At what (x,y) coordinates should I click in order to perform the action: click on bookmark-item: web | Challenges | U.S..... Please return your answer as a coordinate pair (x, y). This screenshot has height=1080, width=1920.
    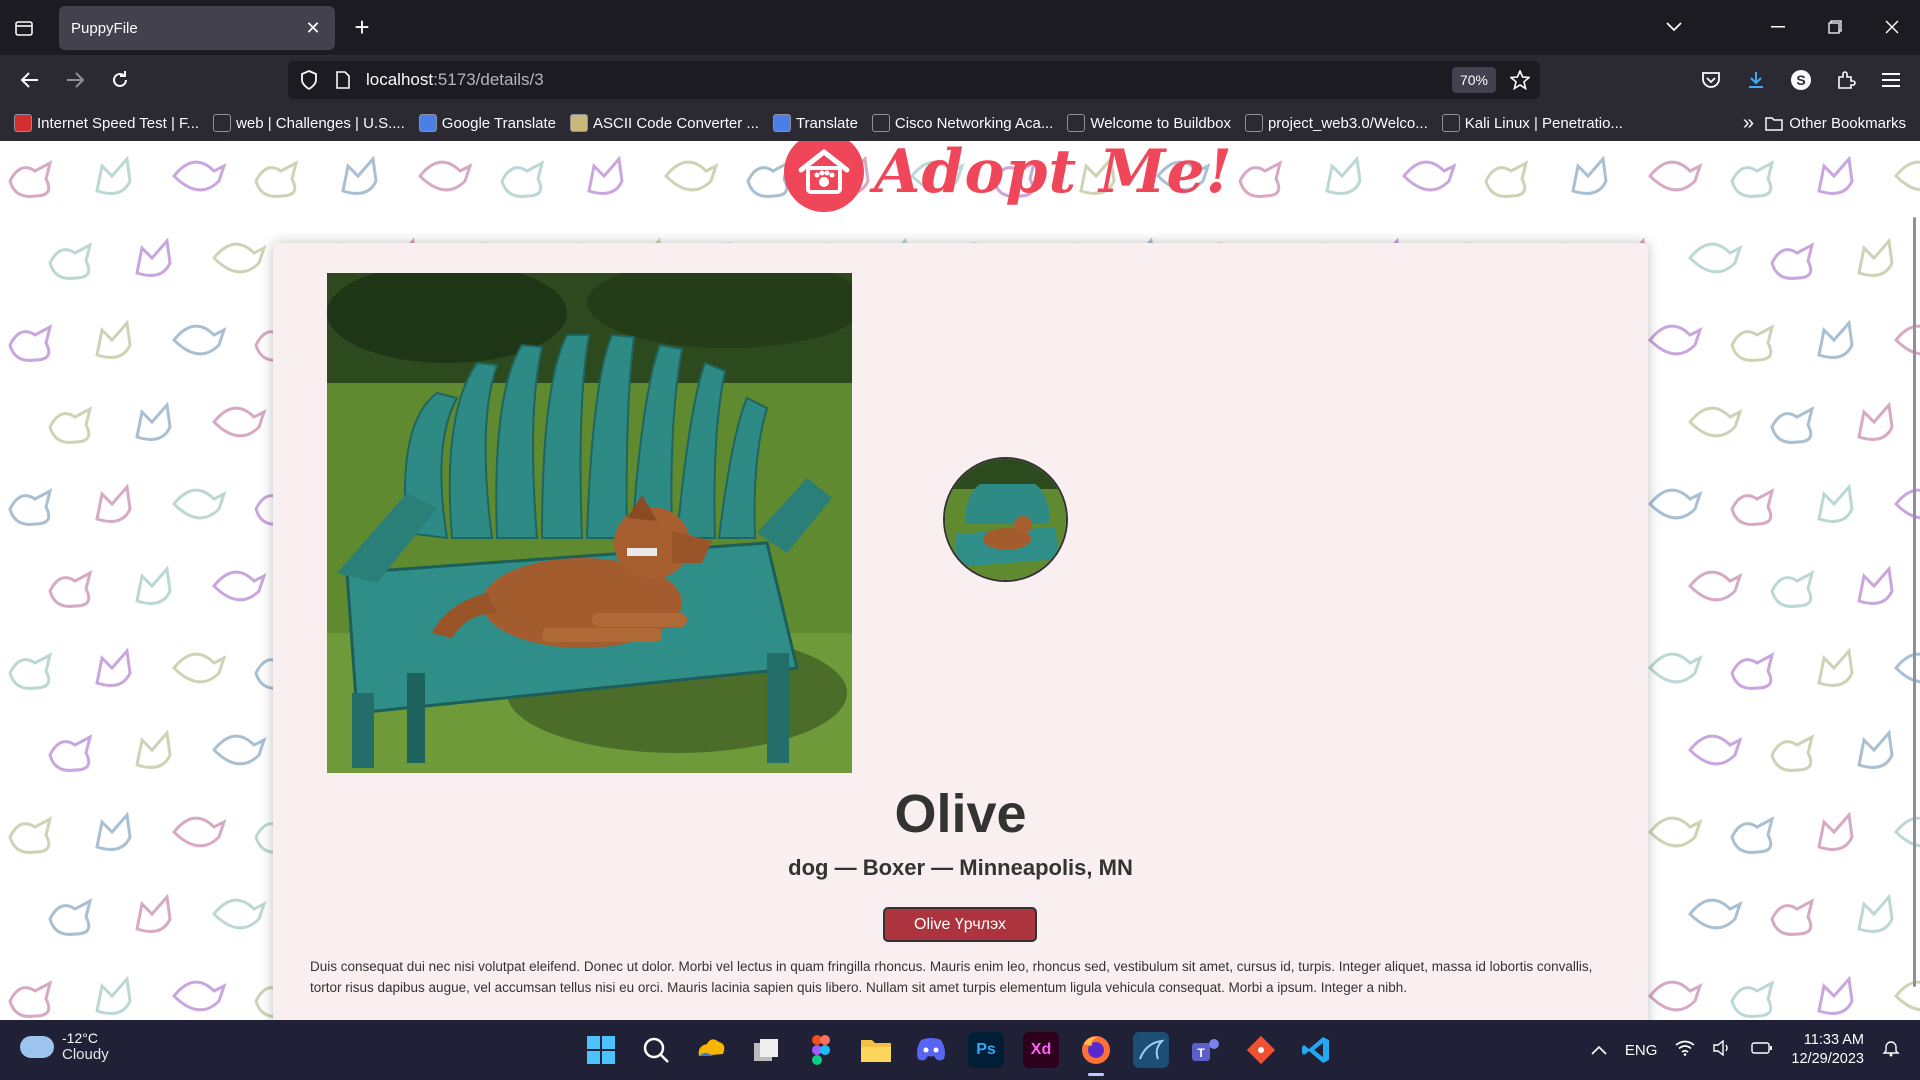
    Looking at the image, I should click on (309, 123).